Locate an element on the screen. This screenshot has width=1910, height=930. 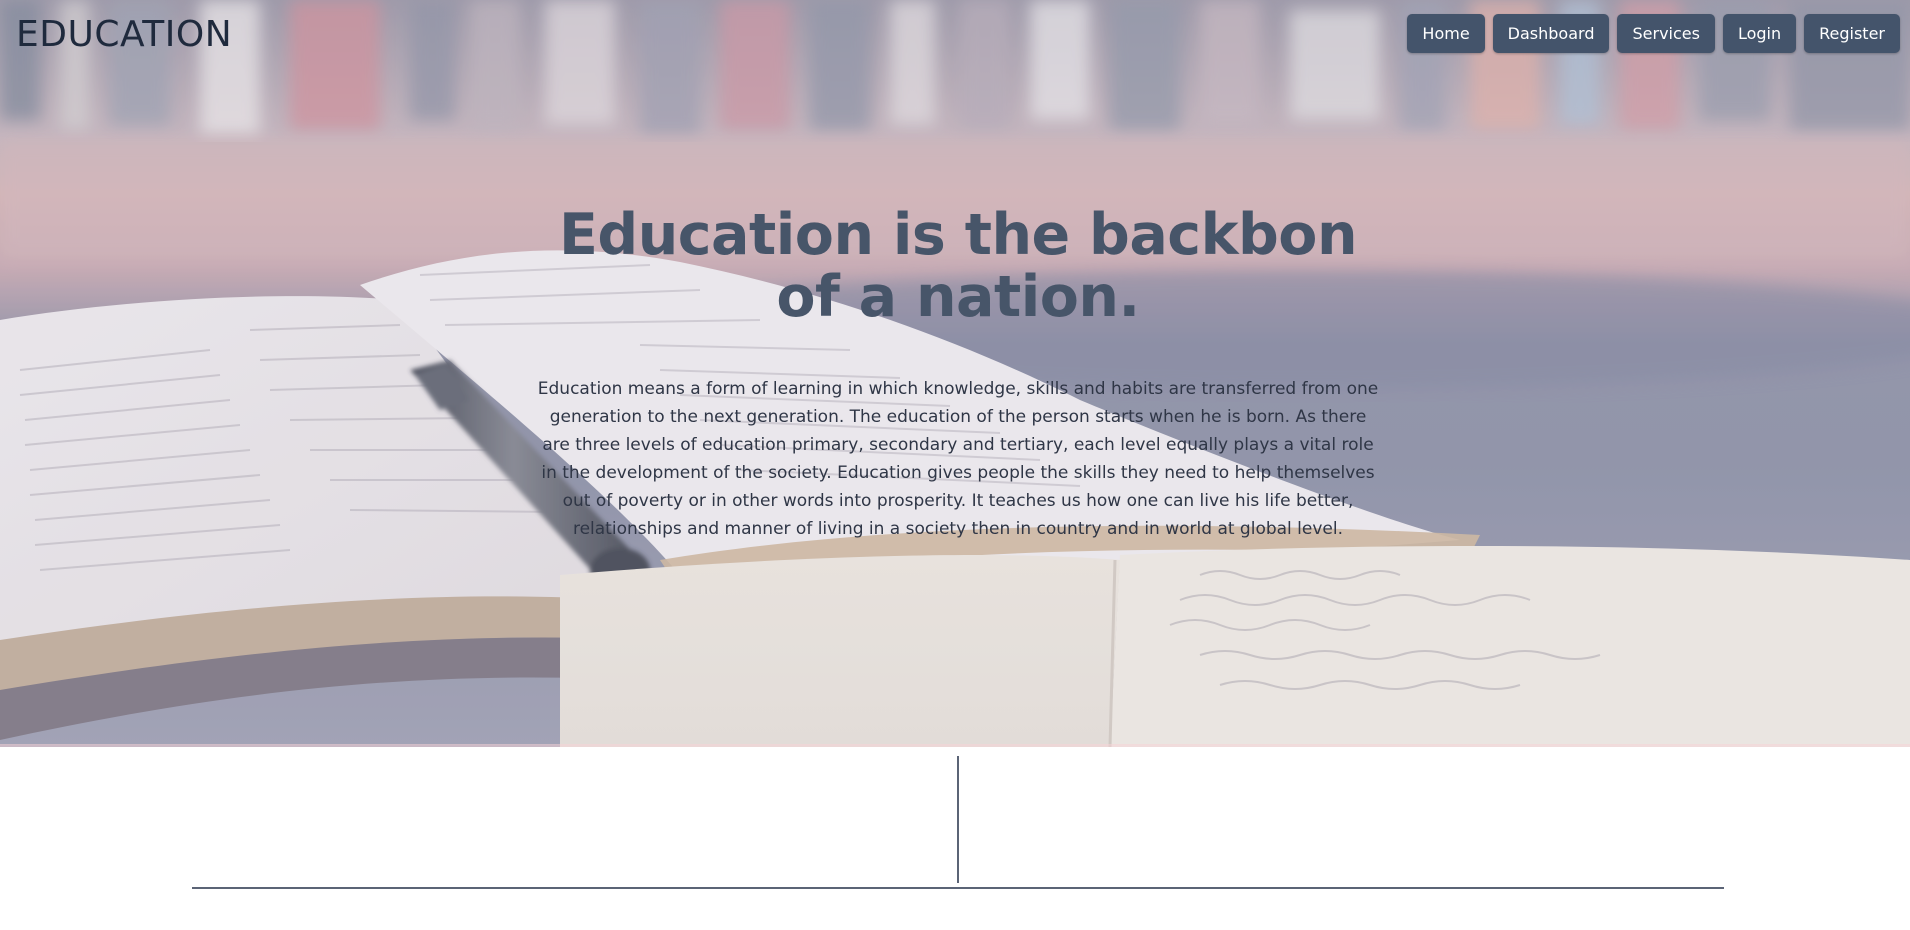
nav-home-button: Home is located at coordinates (1446, 33).